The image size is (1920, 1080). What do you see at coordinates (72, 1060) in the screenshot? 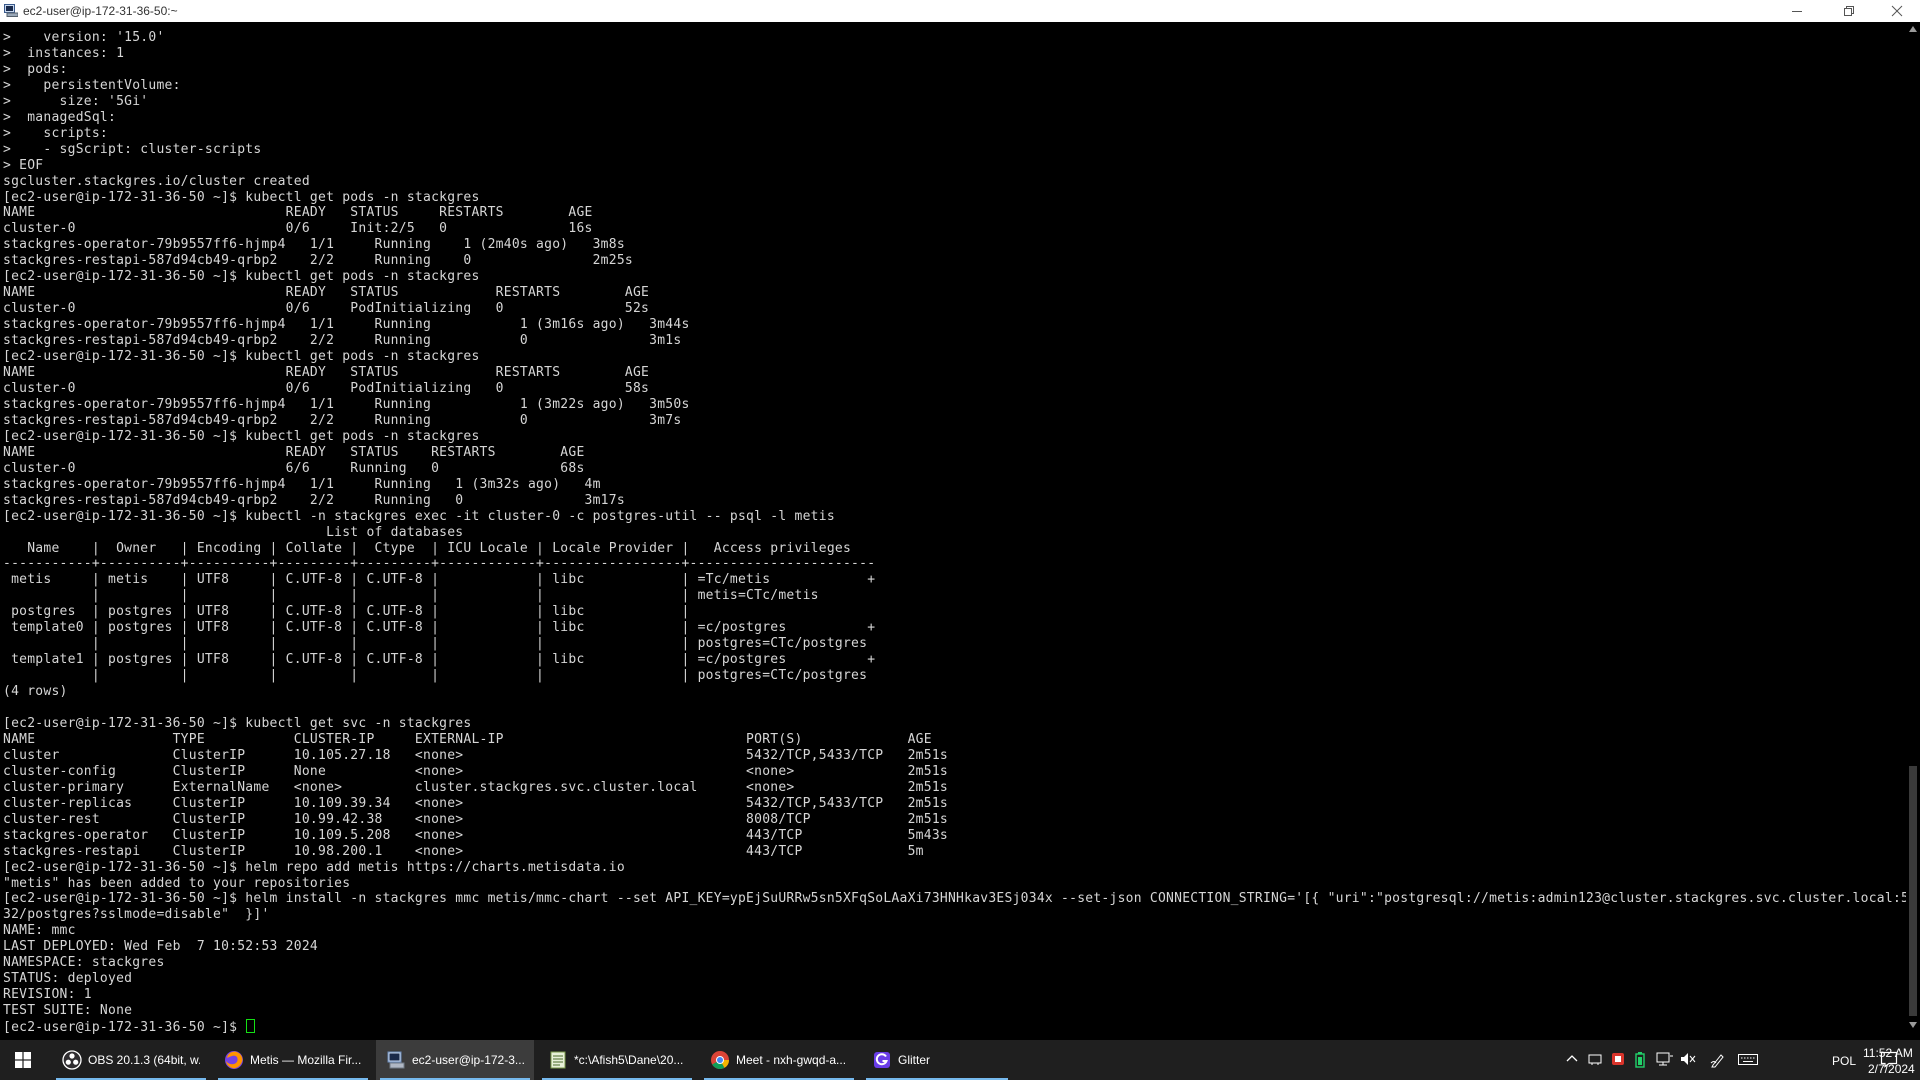
I see `obs-icon` at bounding box center [72, 1060].